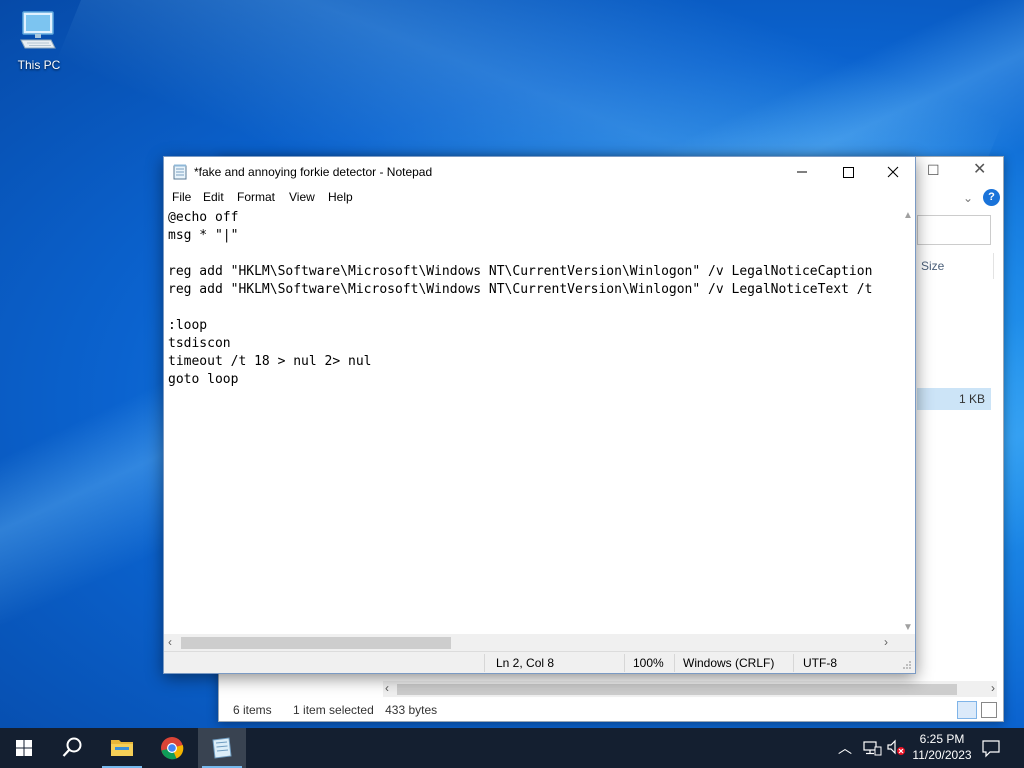 Image resolution: width=1024 pixels, height=768 pixels. Describe the element at coordinates (252, 710) in the screenshot. I see `item-count: 6 items` at that location.